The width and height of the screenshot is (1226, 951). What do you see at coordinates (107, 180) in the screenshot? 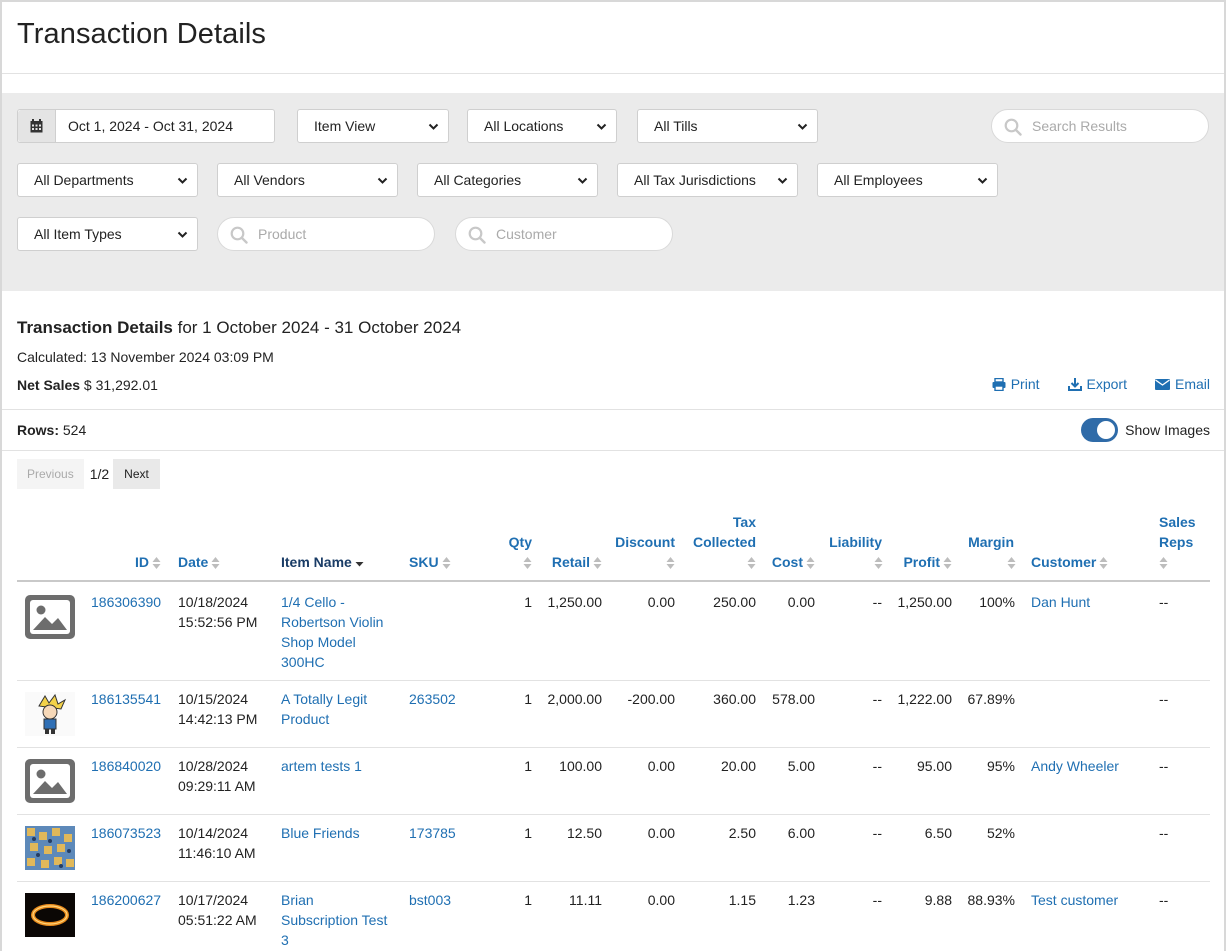
I see `departments-select: All Departments` at bounding box center [107, 180].